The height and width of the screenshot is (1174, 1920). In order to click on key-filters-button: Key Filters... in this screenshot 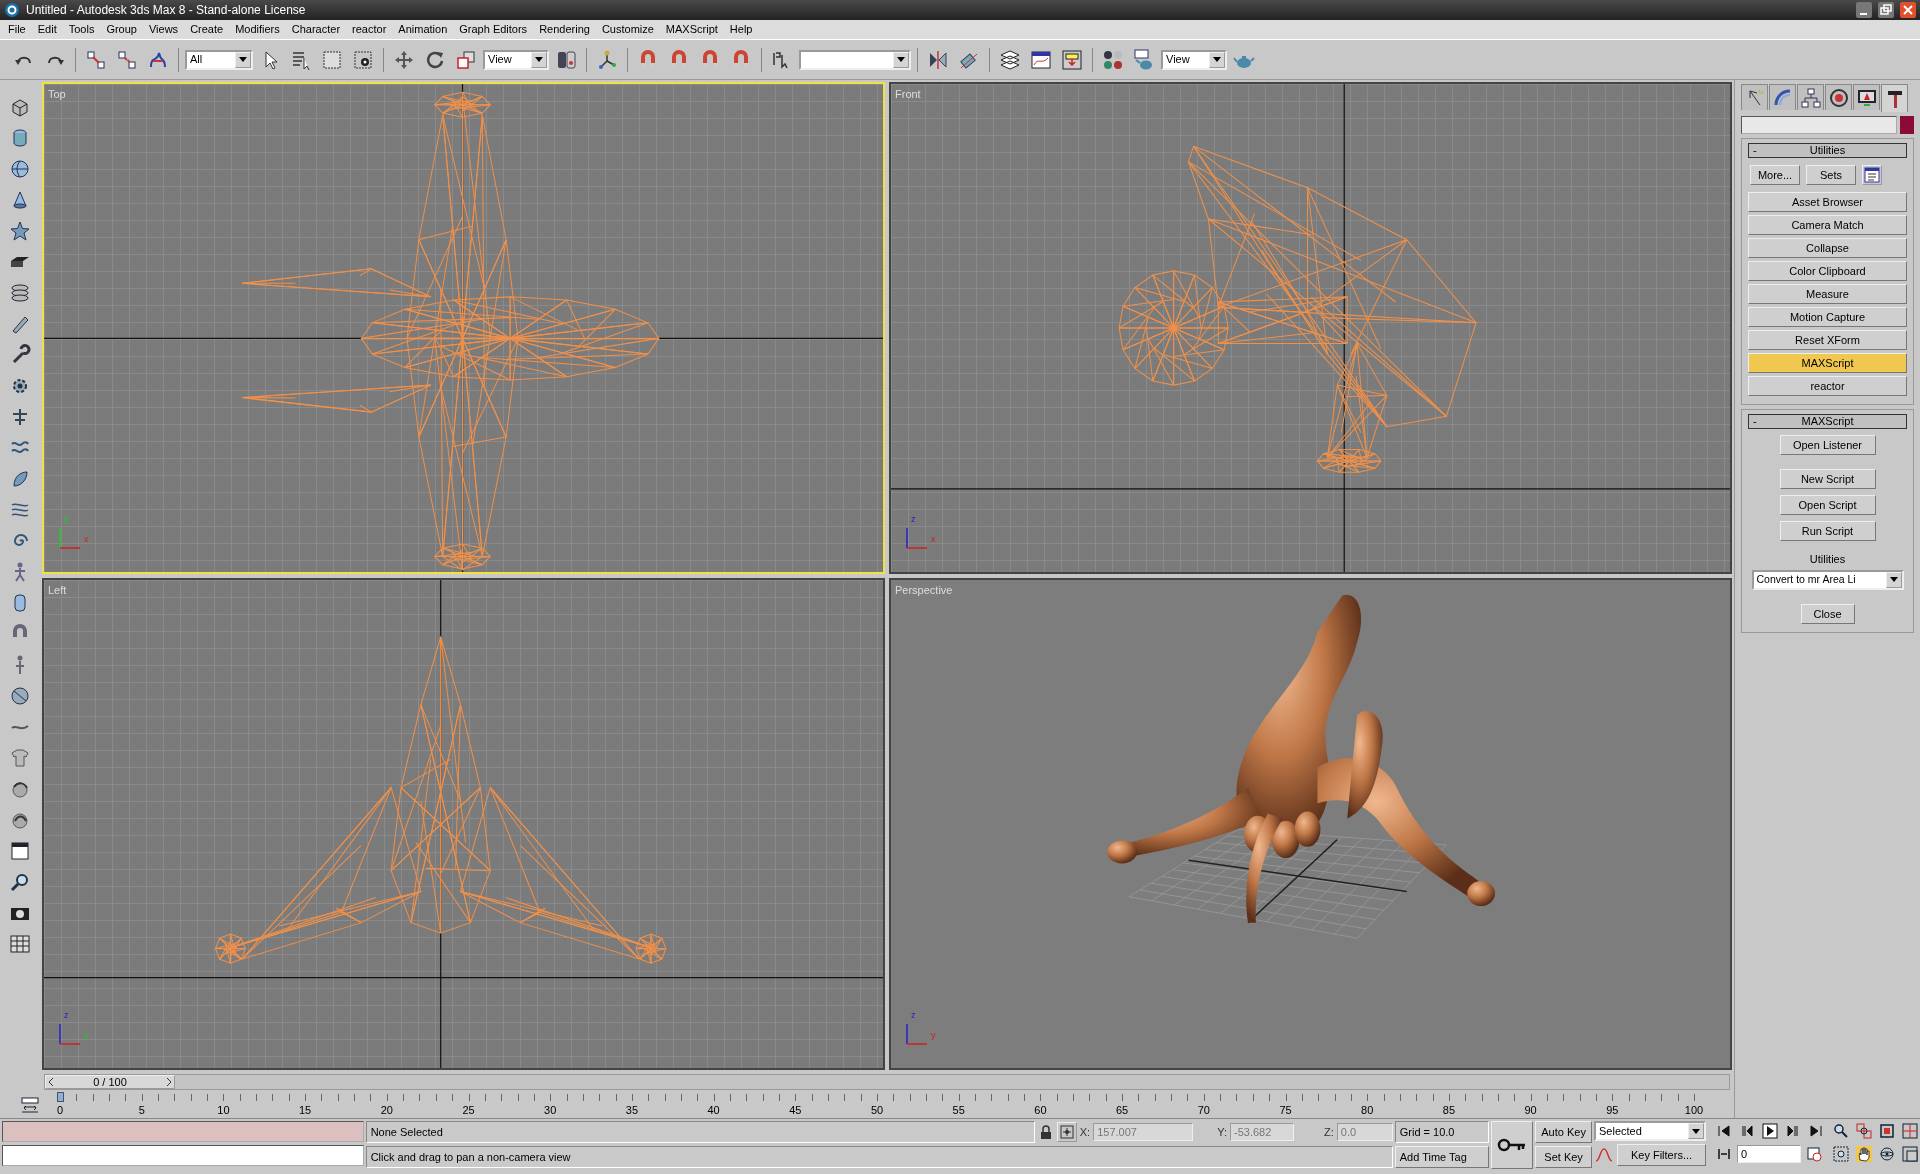, I will do `click(1661, 1155)`.